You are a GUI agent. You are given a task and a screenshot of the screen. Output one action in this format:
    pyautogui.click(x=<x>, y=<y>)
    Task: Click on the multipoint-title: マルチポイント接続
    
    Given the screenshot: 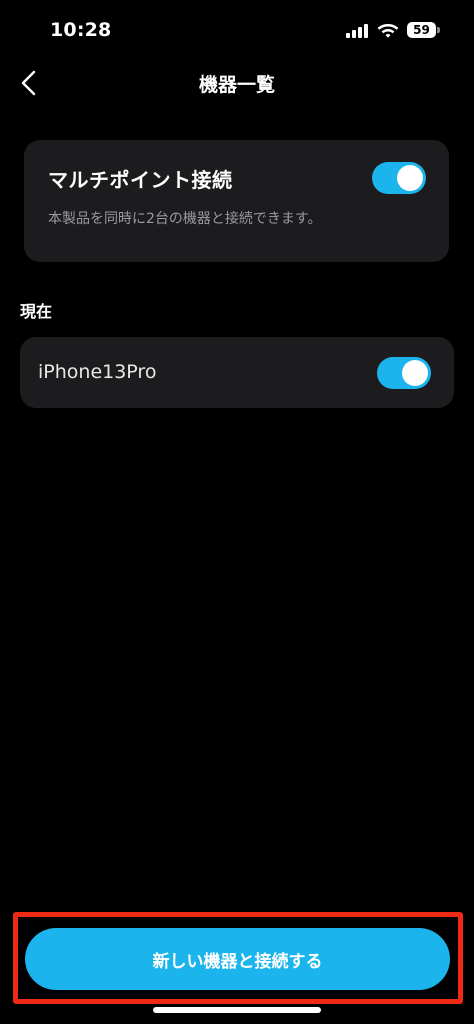 What is the action you would take?
    pyautogui.click(x=140, y=180)
    